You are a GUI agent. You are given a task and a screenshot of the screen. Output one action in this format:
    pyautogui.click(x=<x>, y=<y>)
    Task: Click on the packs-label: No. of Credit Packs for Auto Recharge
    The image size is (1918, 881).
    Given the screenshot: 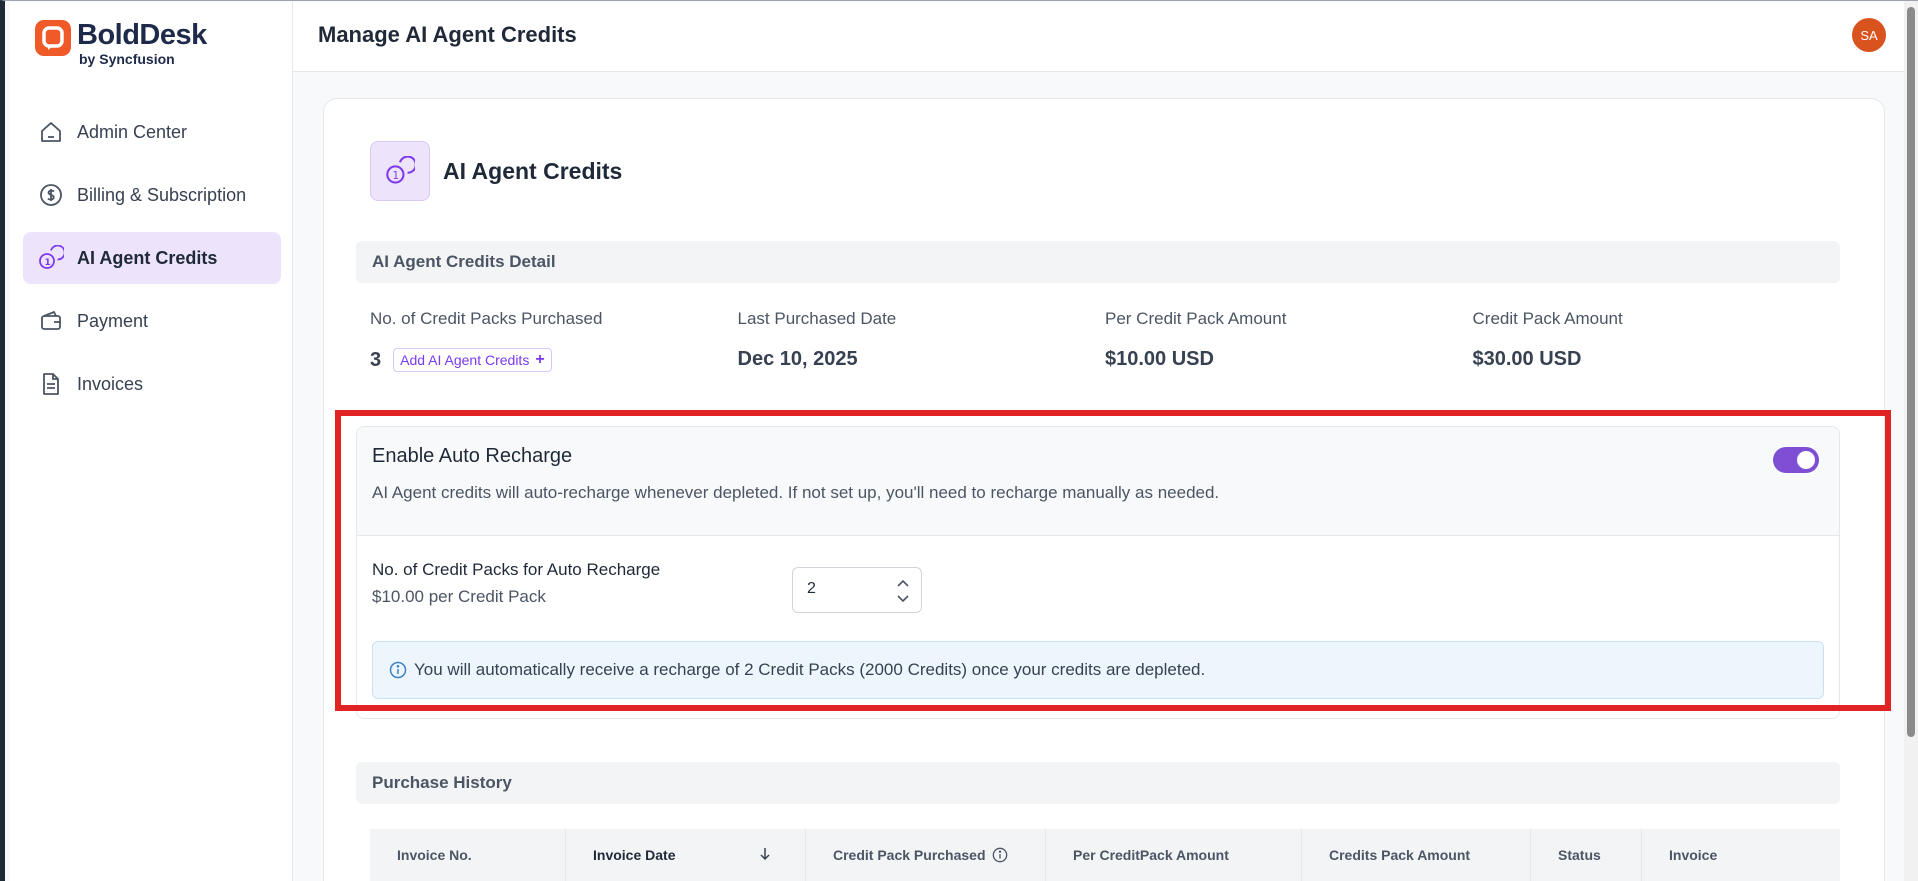 What is the action you would take?
    pyautogui.click(x=516, y=569)
    